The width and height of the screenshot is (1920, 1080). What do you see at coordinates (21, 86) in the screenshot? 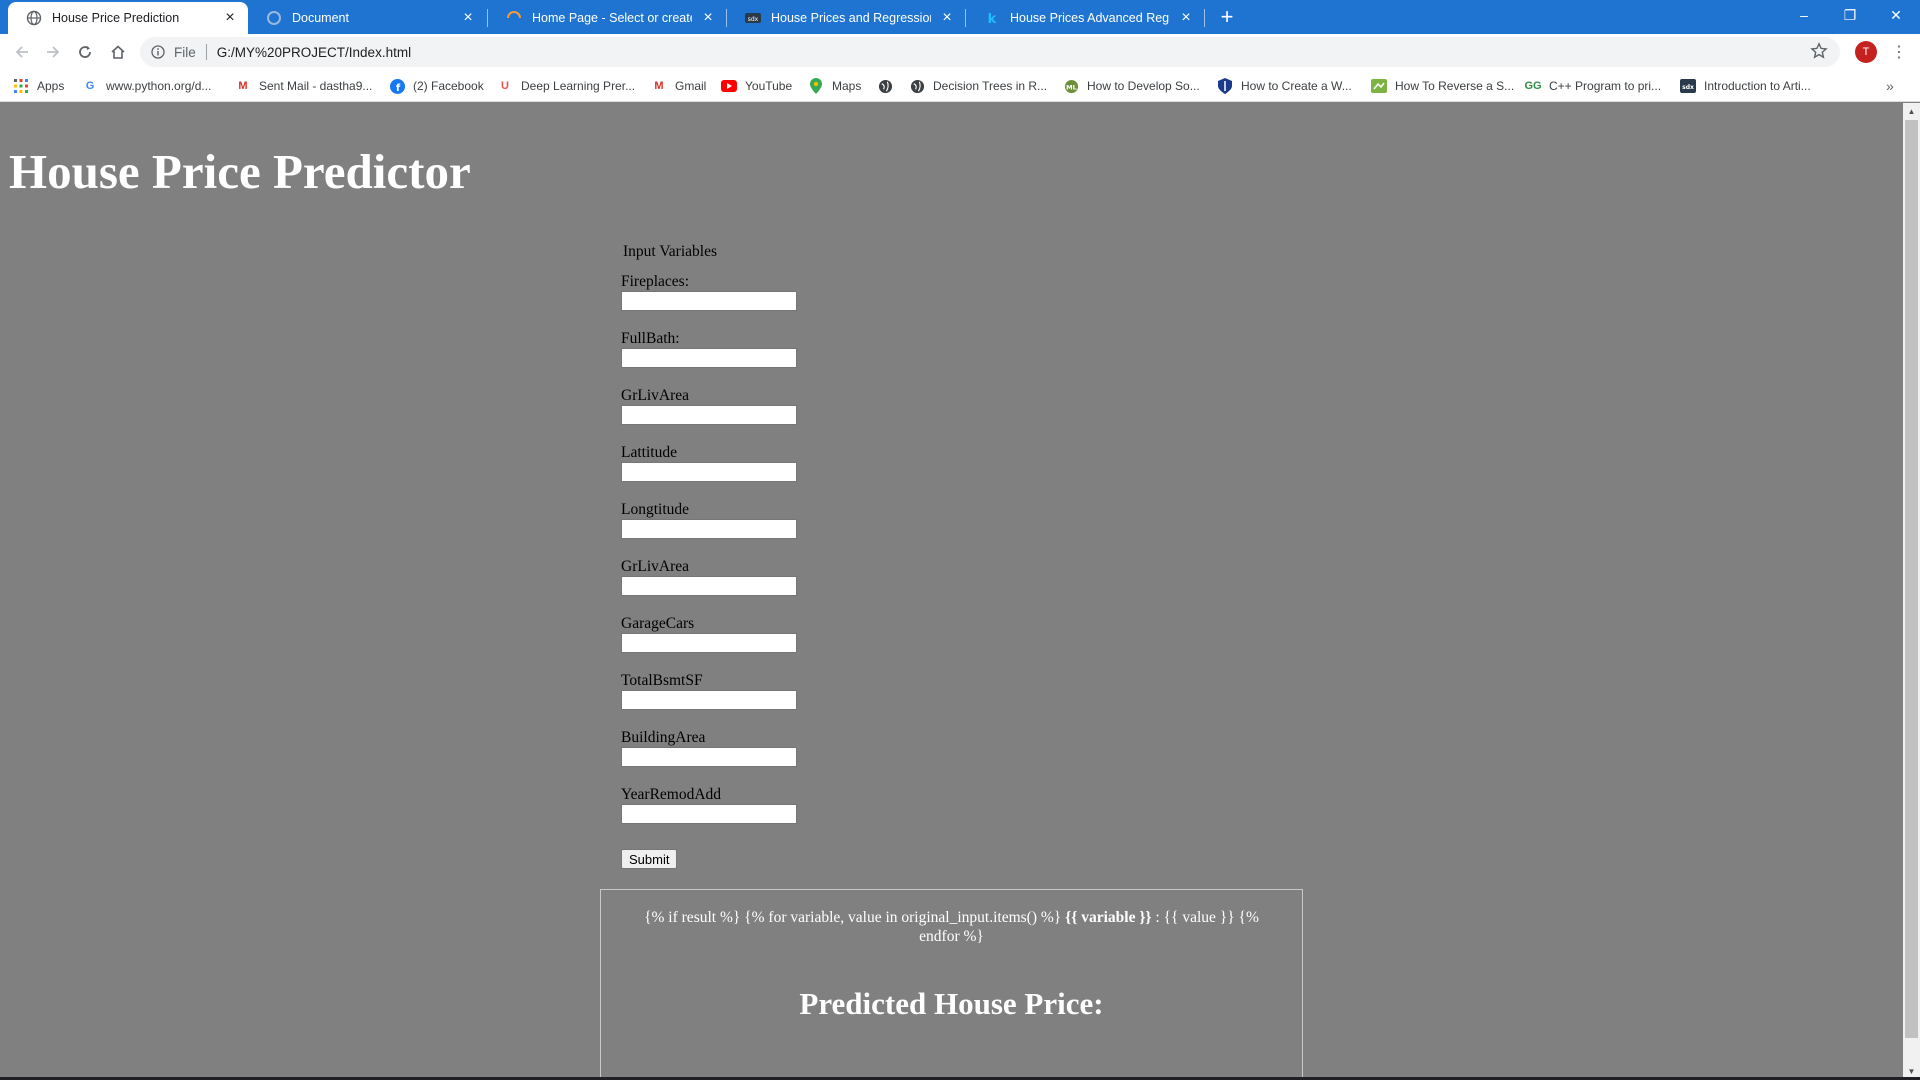
I see `apps-grid-icon` at bounding box center [21, 86].